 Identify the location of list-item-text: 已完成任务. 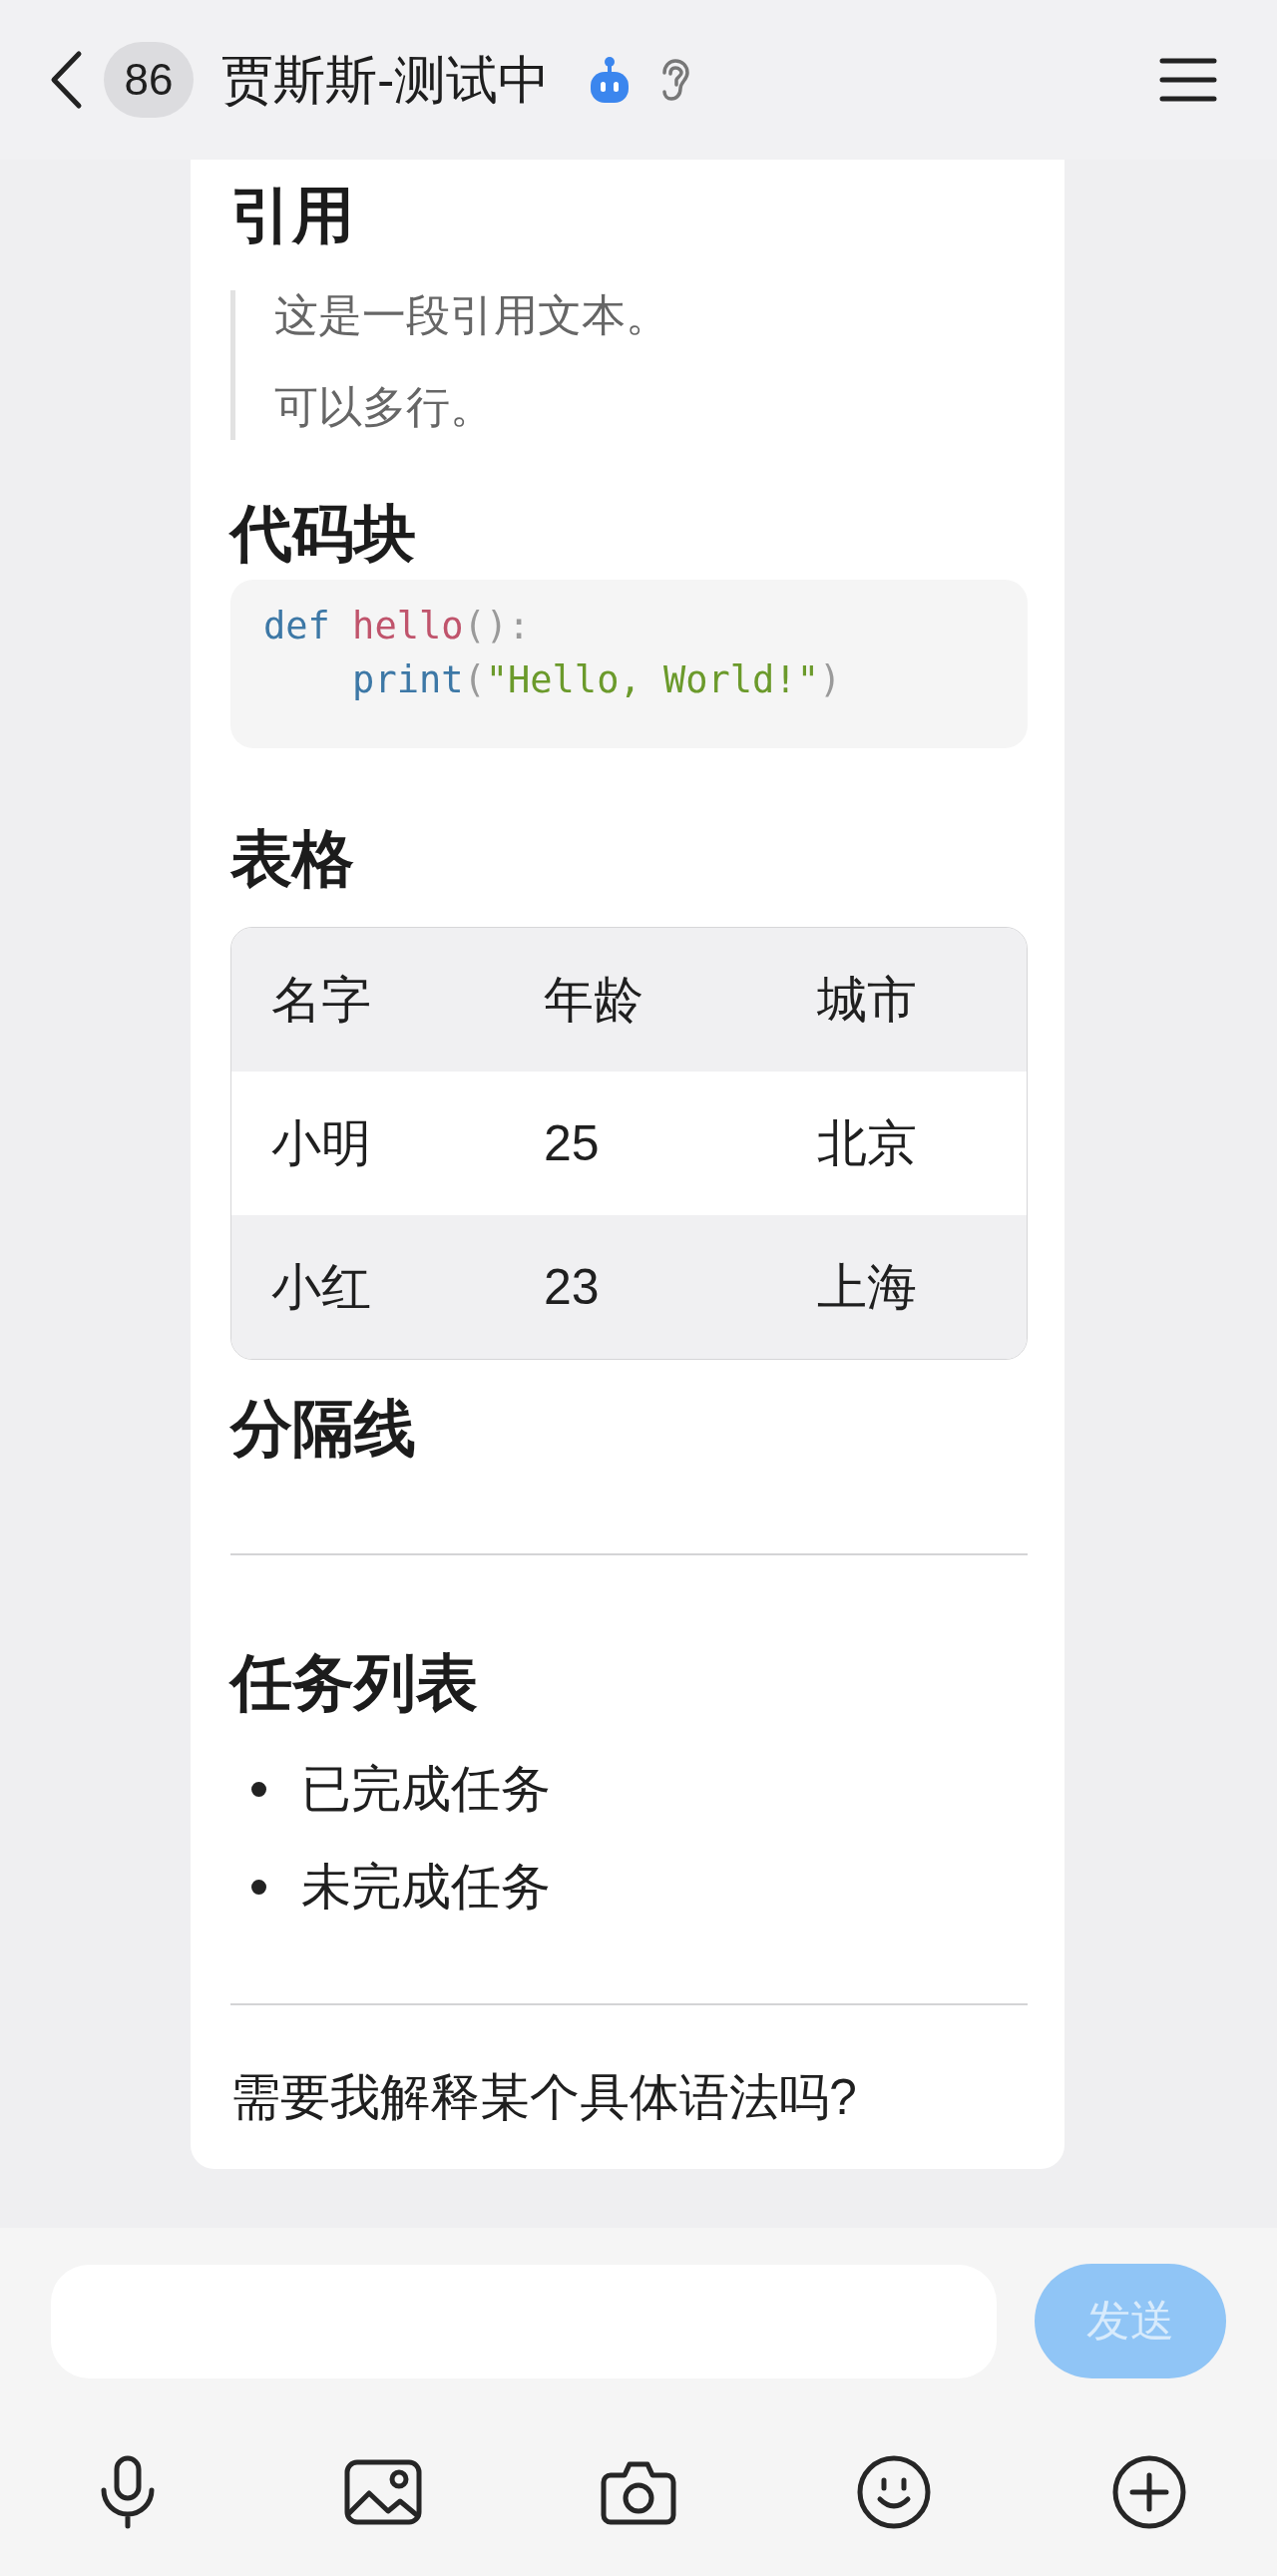
(426, 1789).